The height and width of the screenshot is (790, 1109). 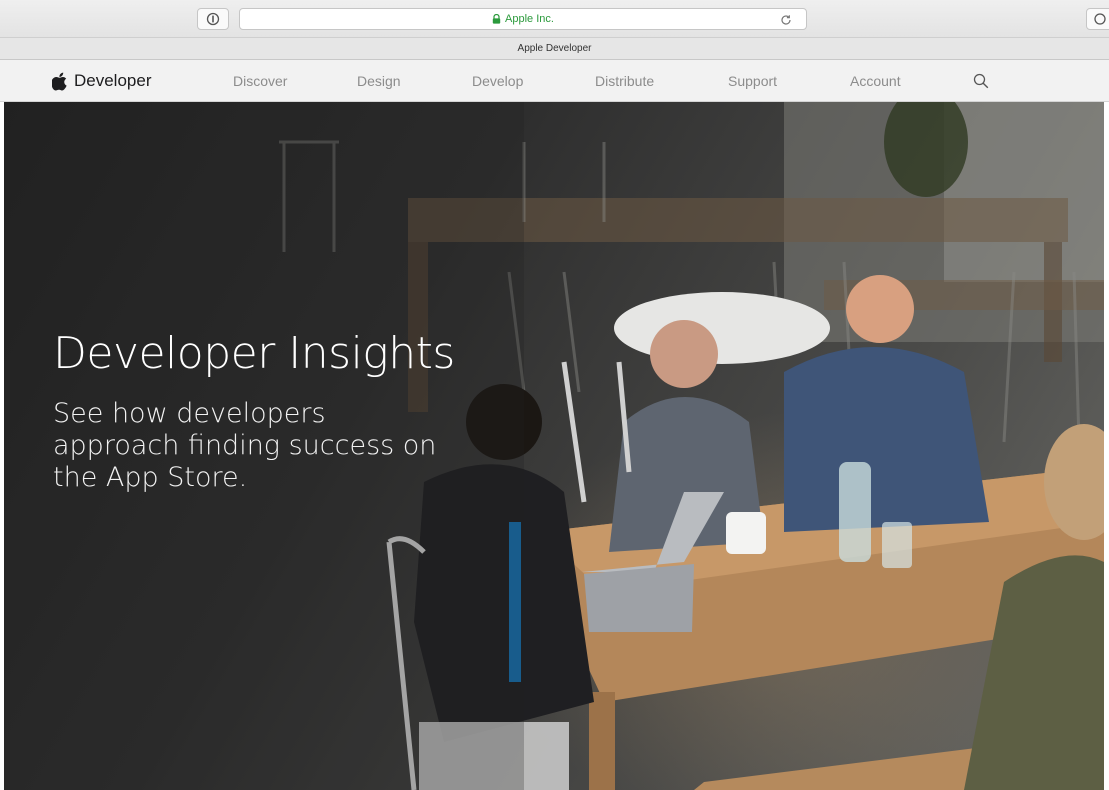 I want to click on browser-tab: Apple Developer, so click(x=554, y=49).